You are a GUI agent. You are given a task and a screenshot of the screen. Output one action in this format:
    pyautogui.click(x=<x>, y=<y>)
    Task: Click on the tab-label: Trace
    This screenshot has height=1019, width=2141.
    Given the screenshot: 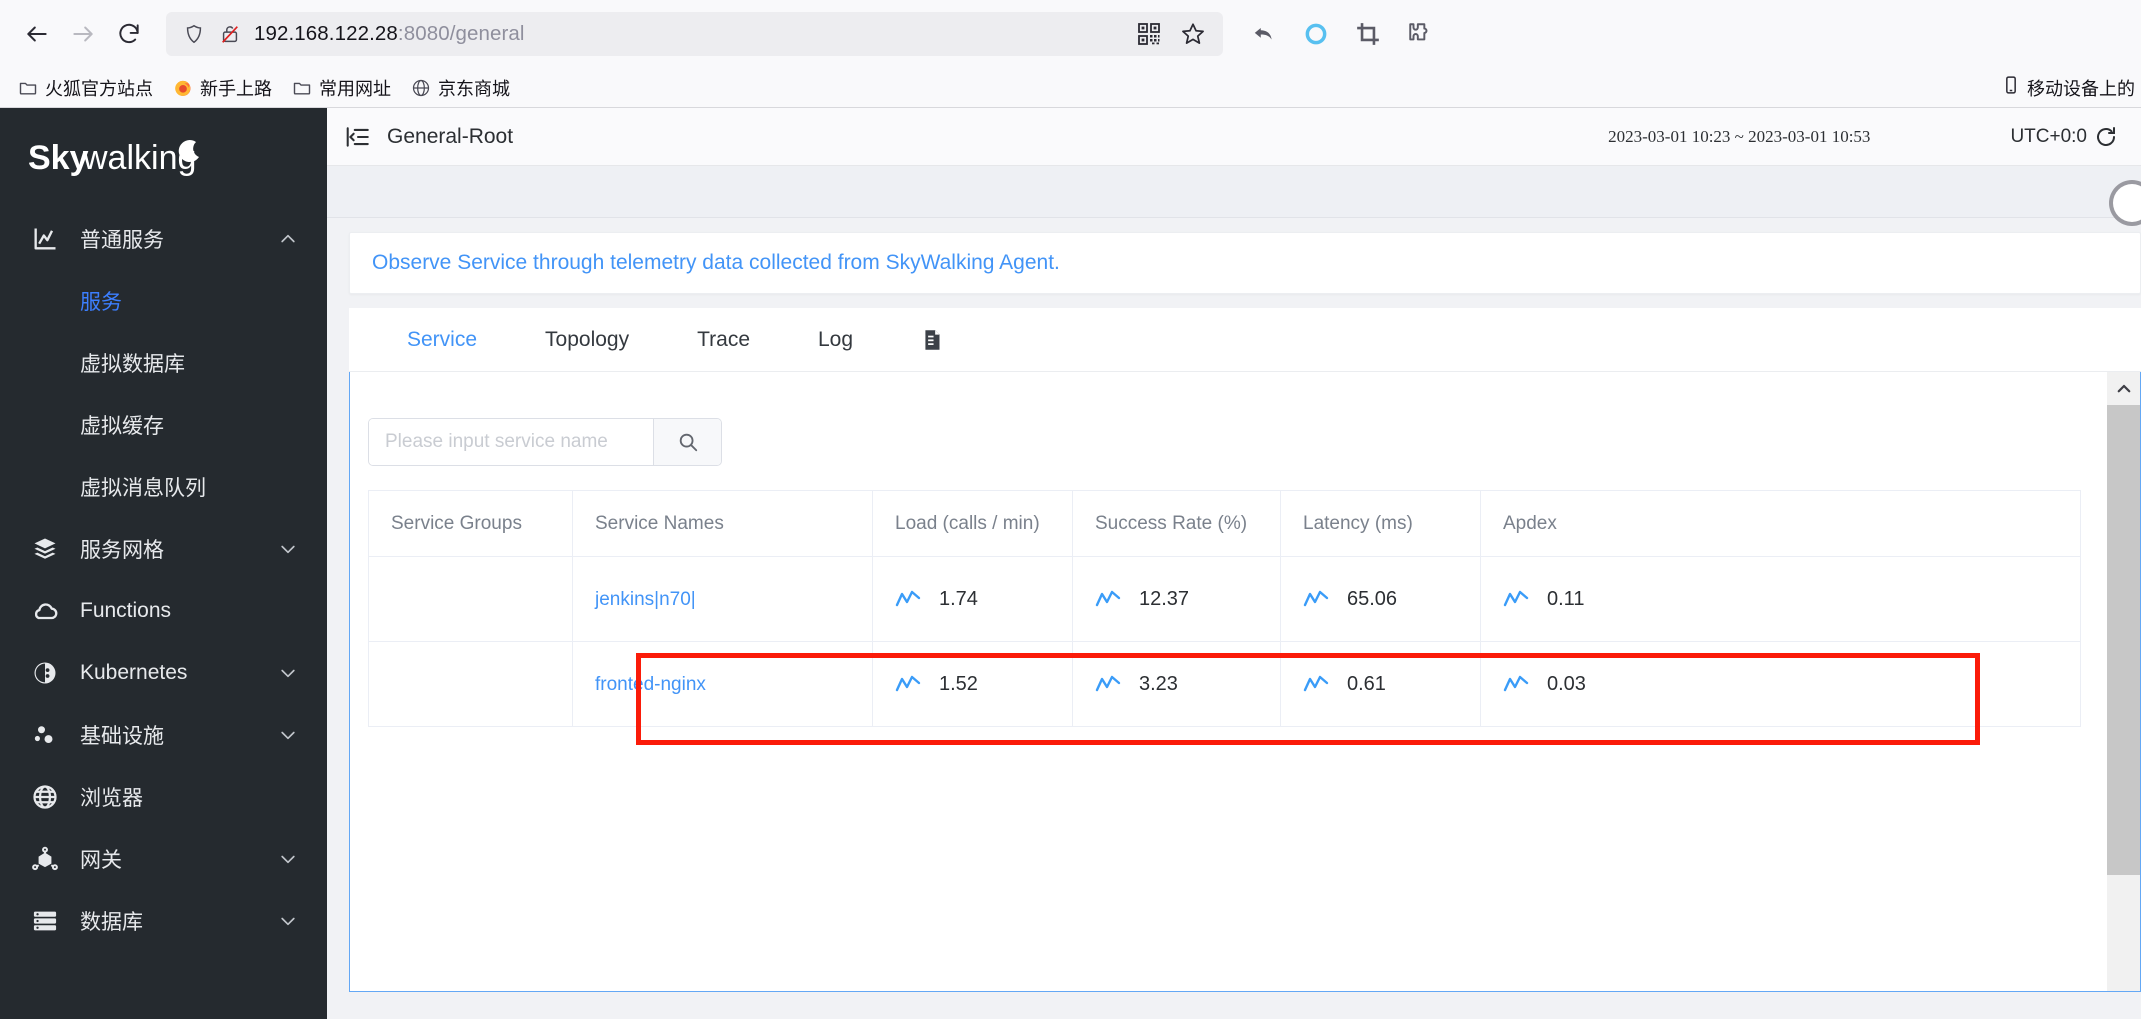 What is the action you would take?
    pyautogui.click(x=723, y=339)
    